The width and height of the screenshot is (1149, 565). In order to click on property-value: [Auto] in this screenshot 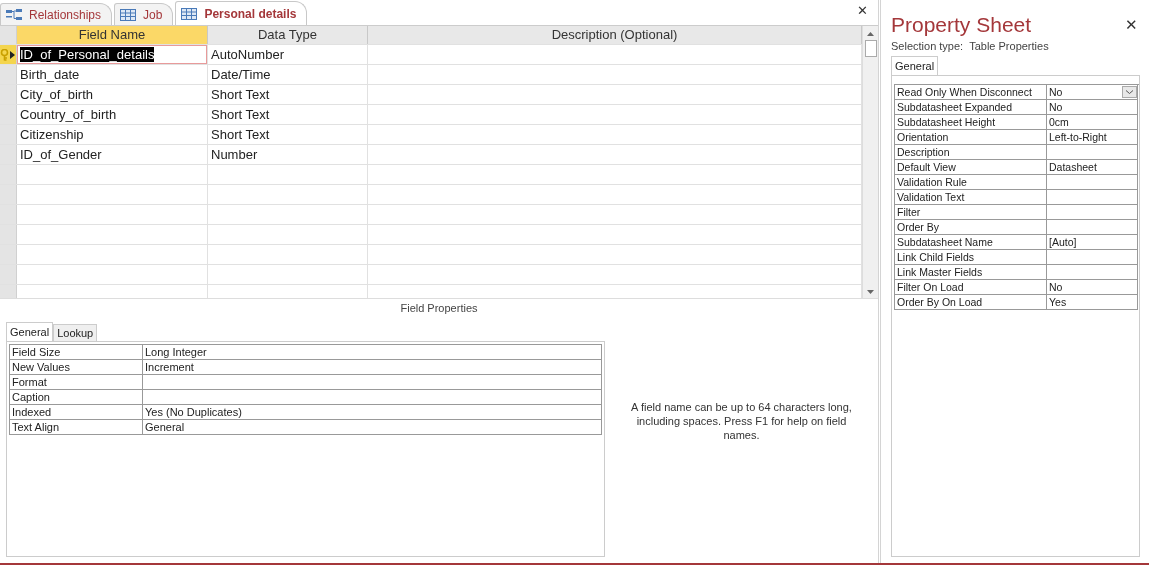, I will do `click(1092, 242)`.